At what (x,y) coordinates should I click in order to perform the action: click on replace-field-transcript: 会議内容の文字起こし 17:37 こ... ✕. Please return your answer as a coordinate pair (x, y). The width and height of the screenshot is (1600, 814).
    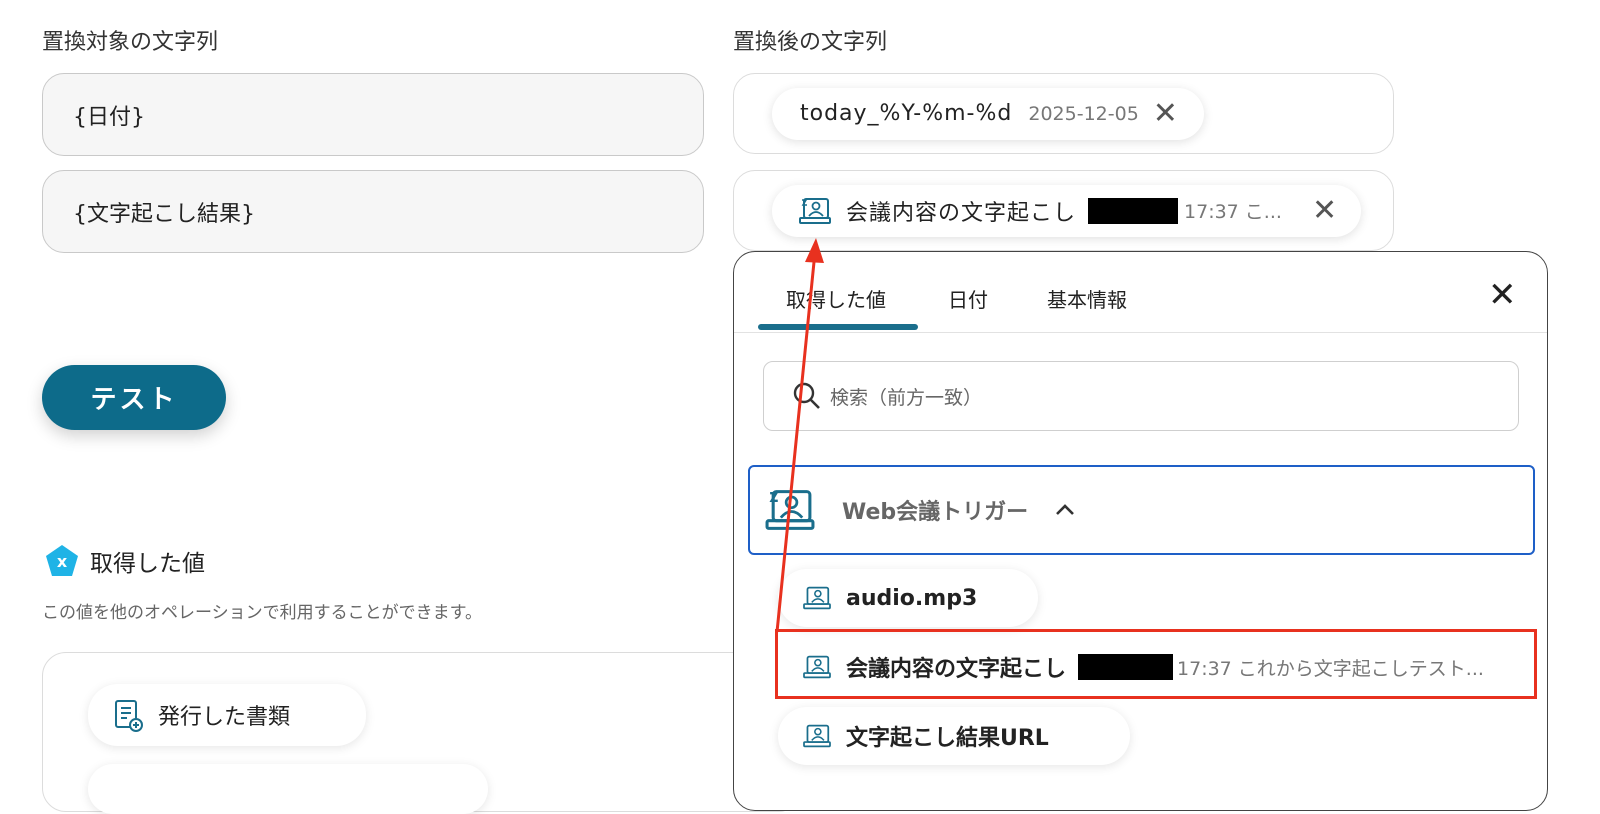
    Looking at the image, I should click on (1063, 210).